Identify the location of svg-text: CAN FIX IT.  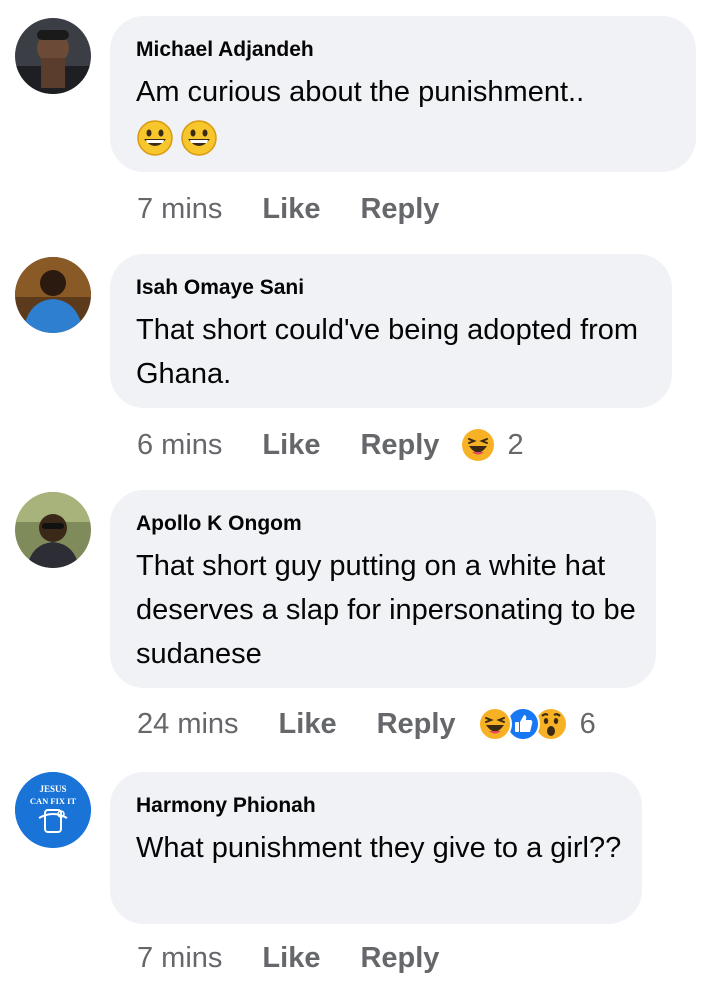
(53, 801).